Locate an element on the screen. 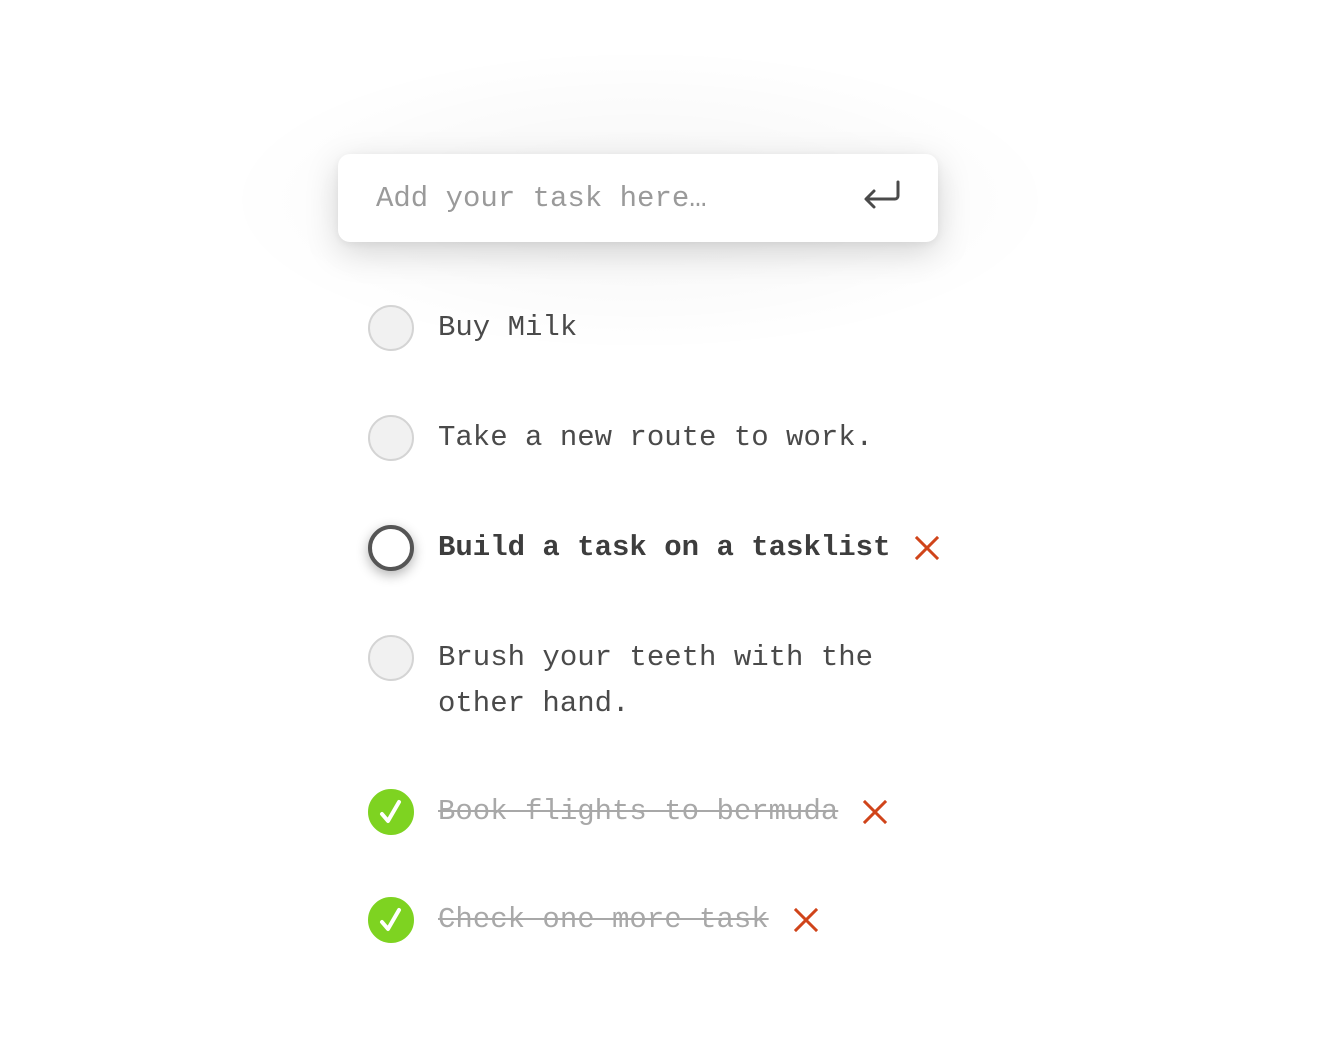 The image size is (1344, 1040). task-item-hovered: Build a task on a tasklist is located at coordinates (654, 548).